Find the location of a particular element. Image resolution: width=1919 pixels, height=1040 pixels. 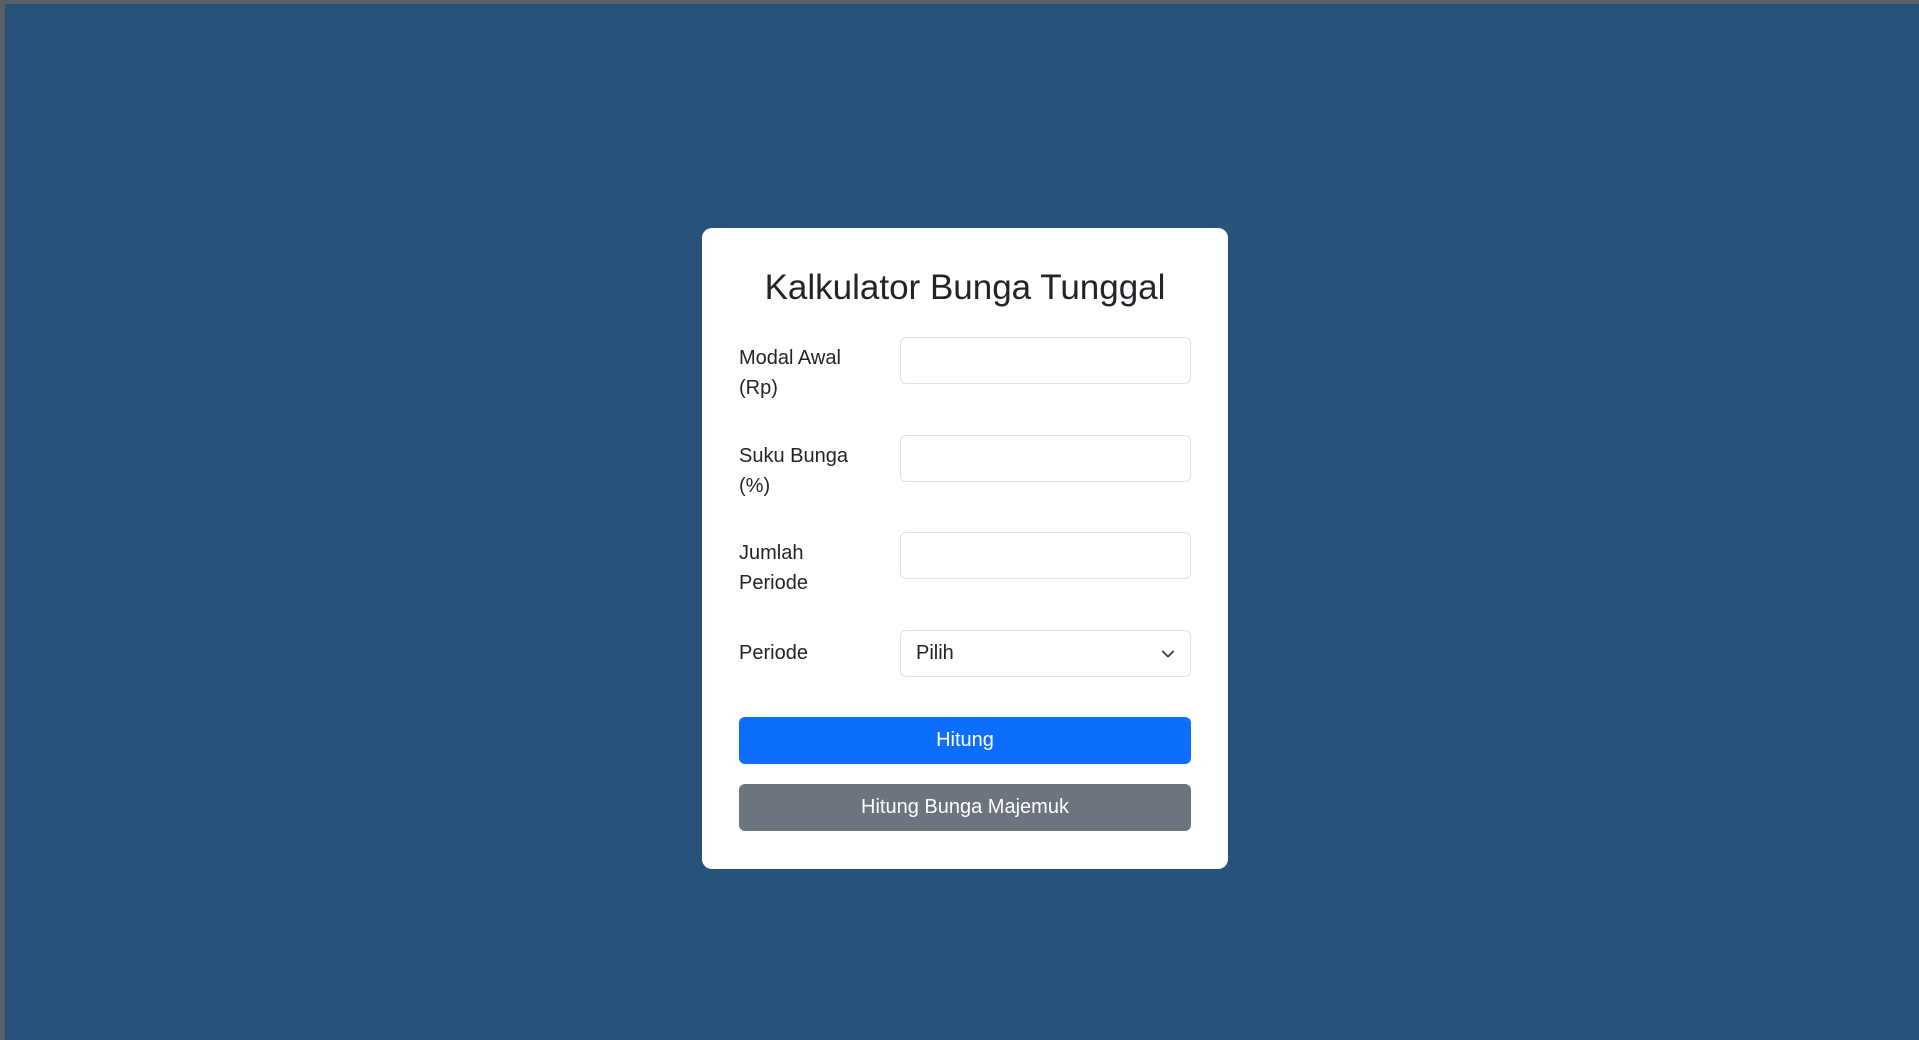

modal-awal-label-line1: Modal Awal is located at coordinates (790, 358).